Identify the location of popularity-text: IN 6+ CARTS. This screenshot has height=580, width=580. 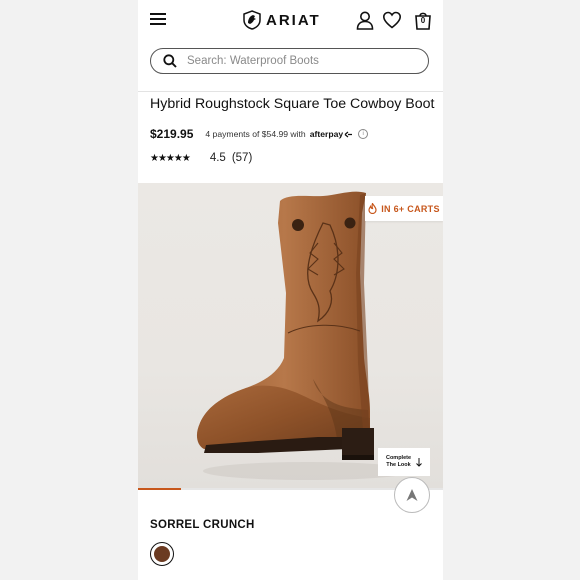
(410, 208).